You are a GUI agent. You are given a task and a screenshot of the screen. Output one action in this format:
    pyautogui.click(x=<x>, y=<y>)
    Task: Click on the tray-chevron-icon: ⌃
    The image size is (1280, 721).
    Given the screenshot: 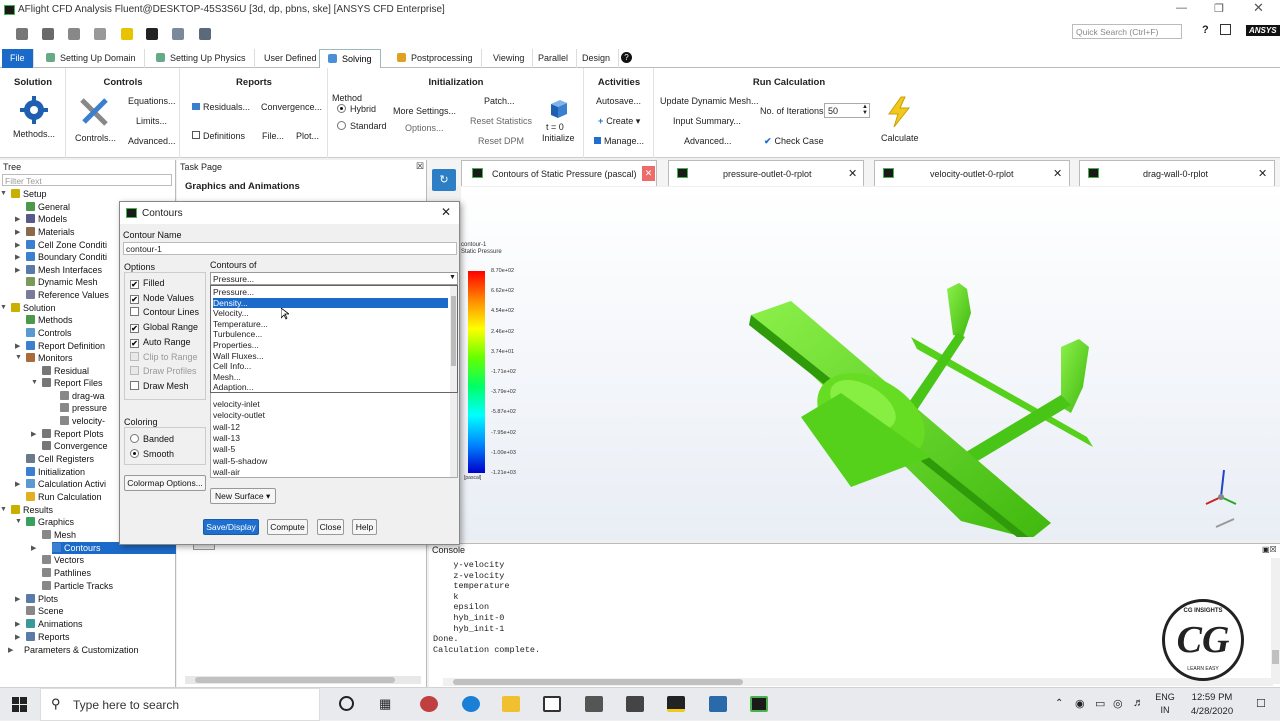 What is the action you would take?
    pyautogui.click(x=1059, y=703)
    